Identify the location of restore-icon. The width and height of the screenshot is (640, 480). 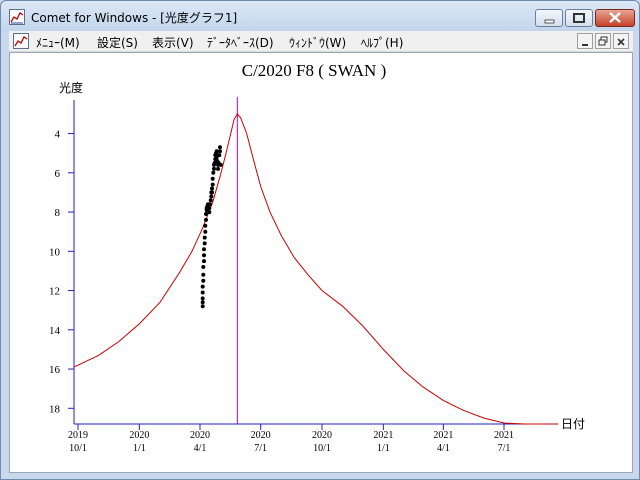
(603, 41).